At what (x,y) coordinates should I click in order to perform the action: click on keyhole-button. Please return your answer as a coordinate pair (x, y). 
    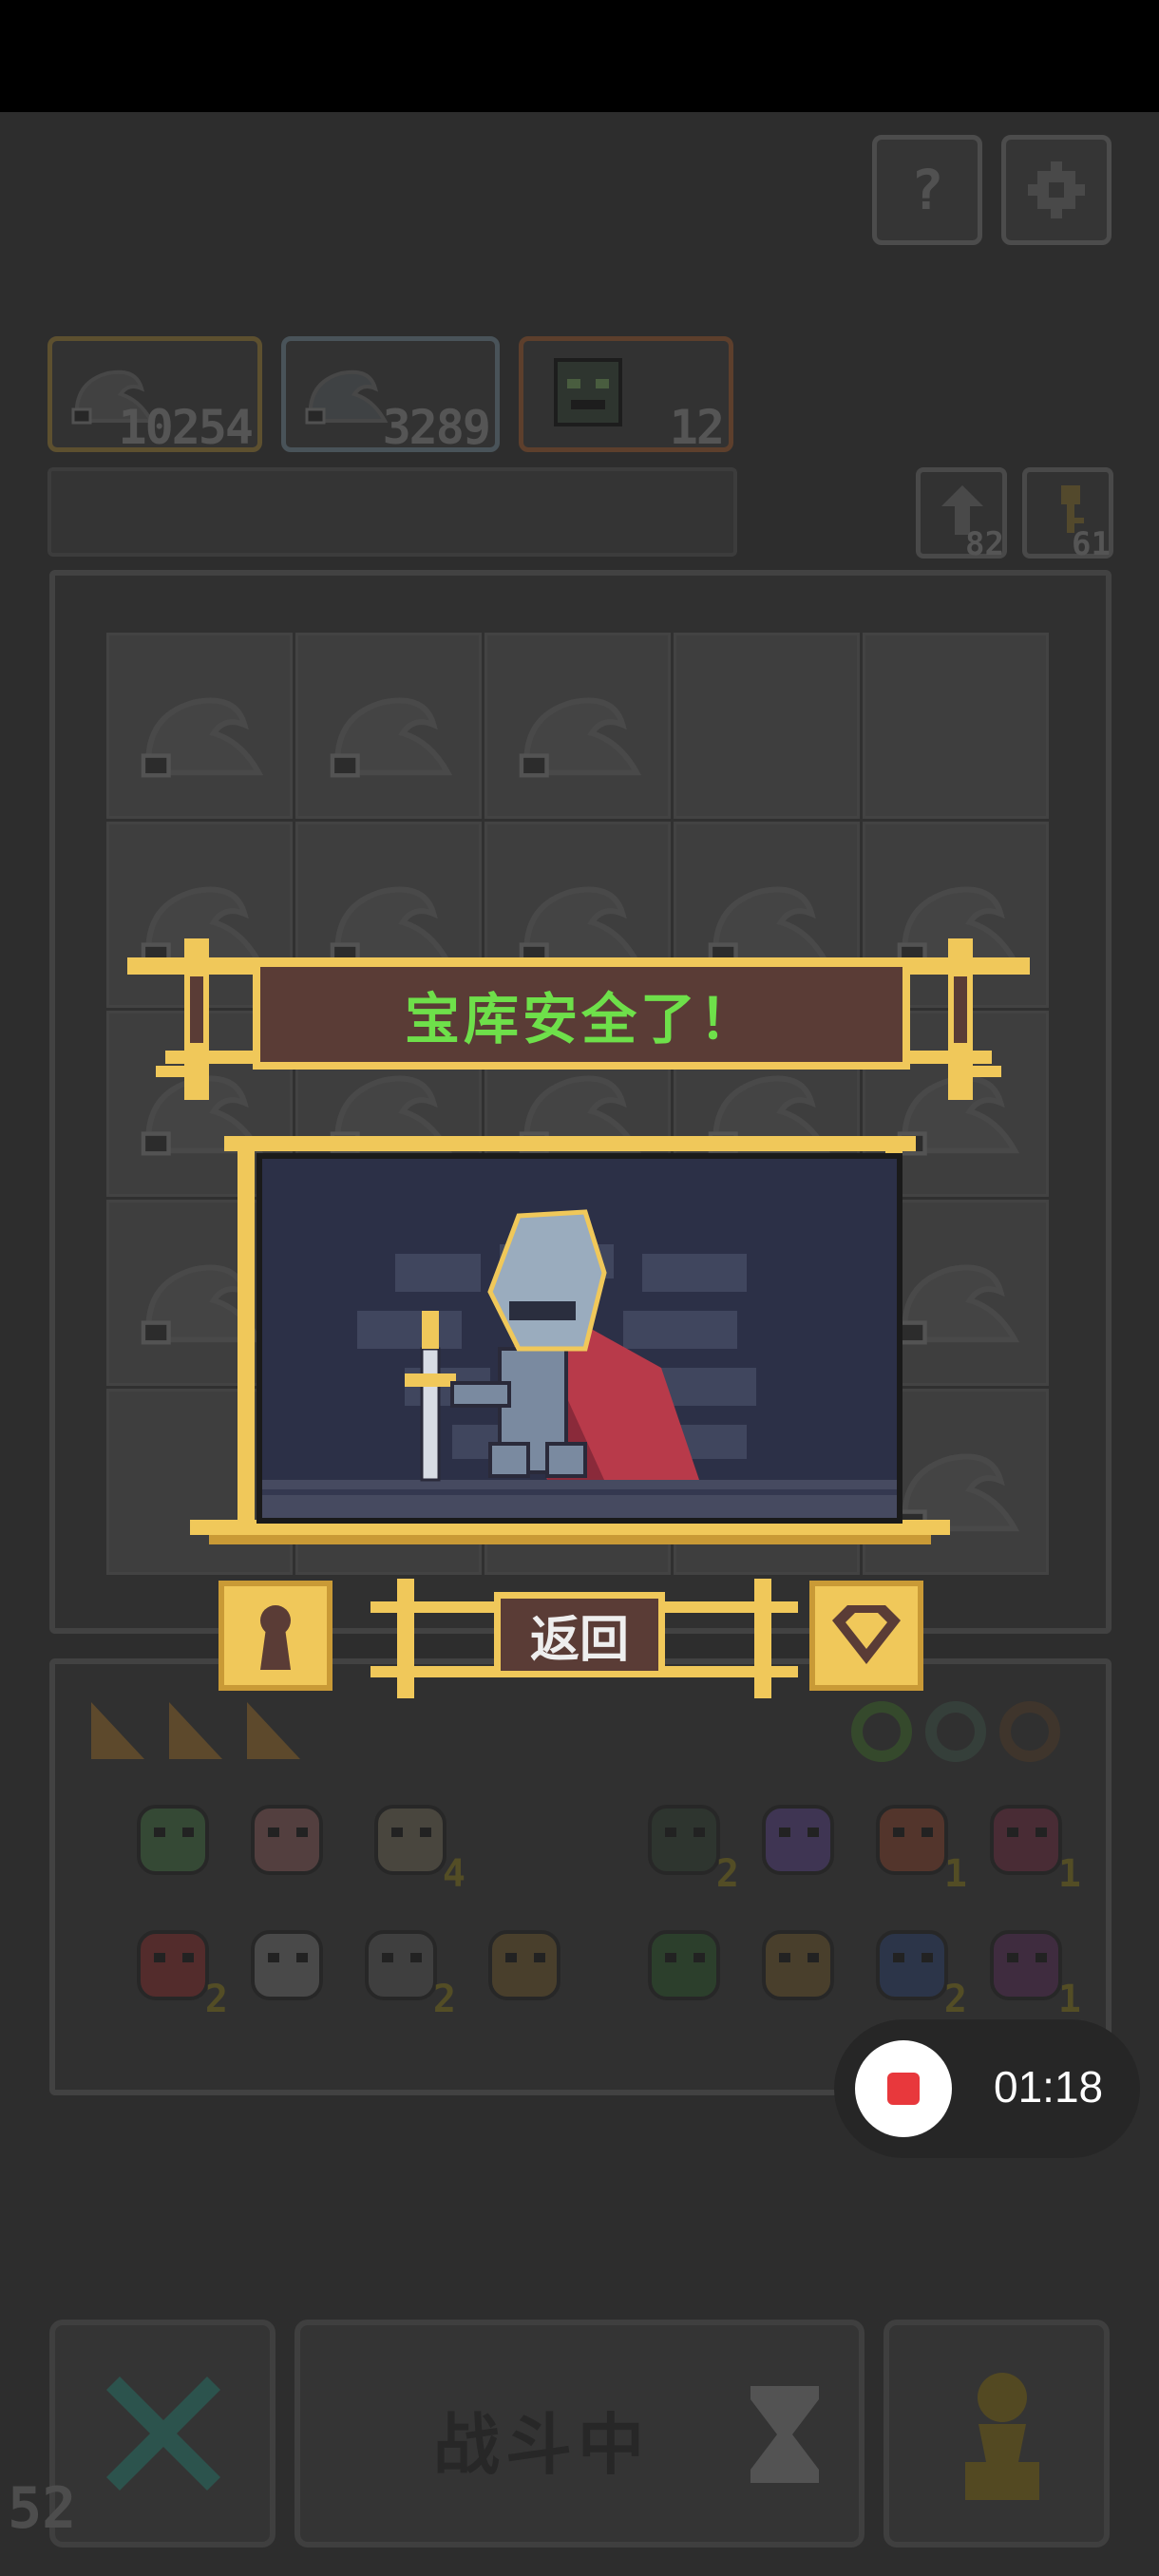
    Looking at the image, I should click on (275, 1636).